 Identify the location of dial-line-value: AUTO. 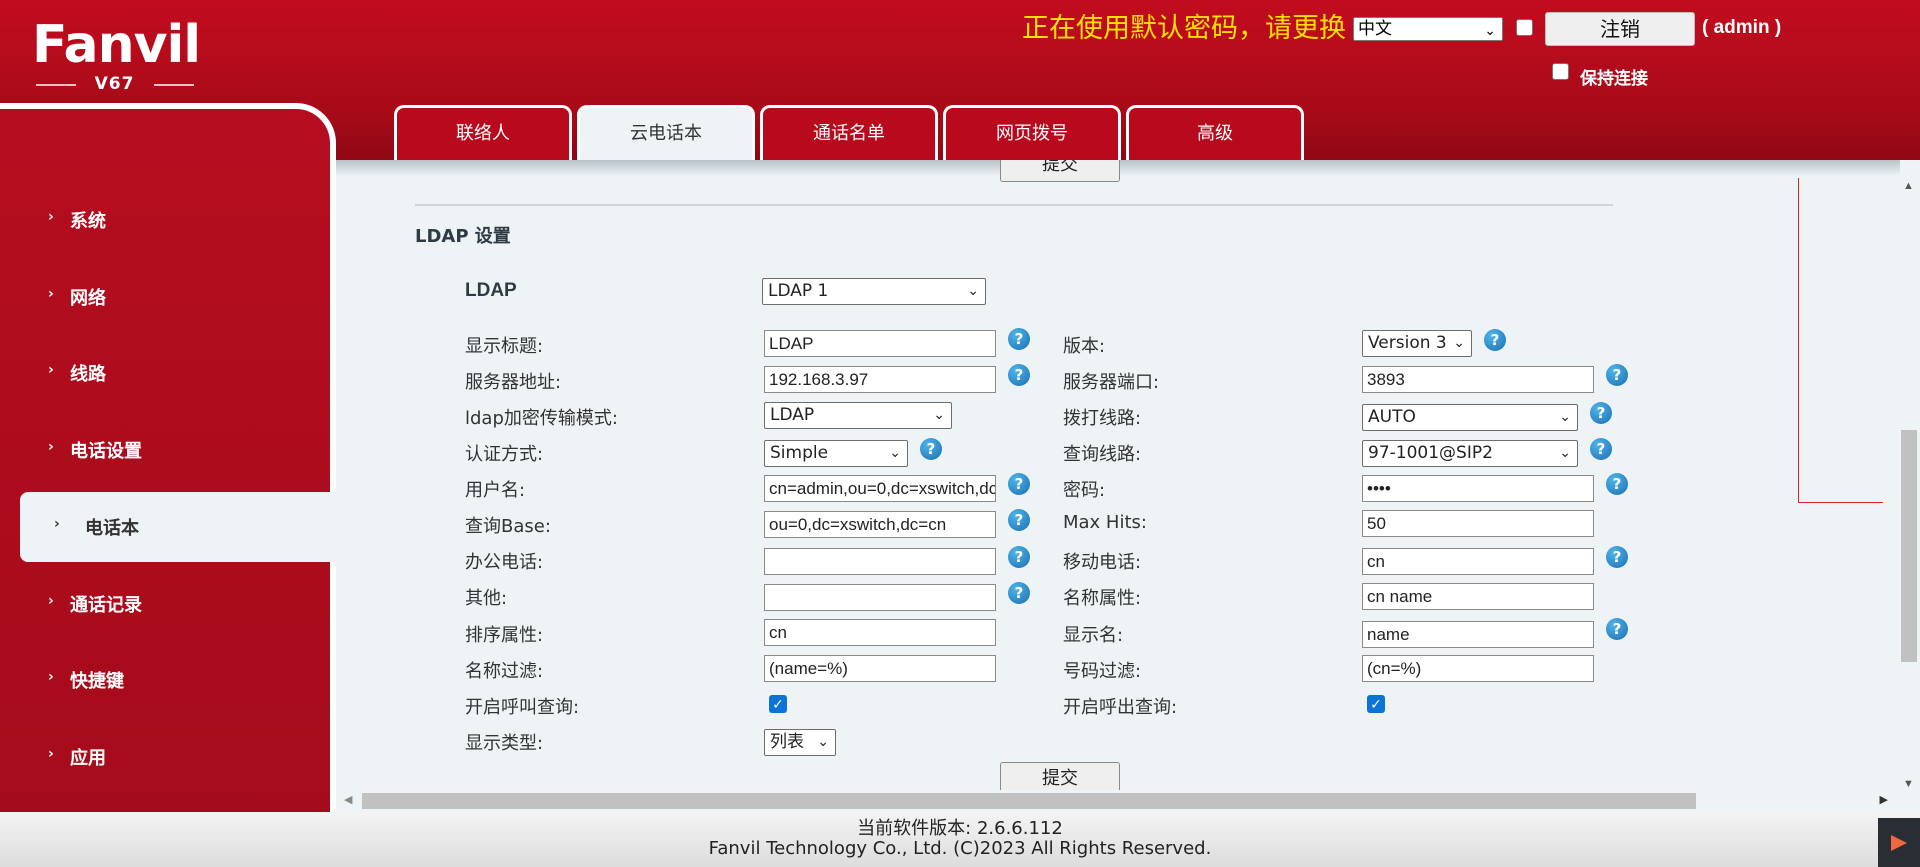
(1392, 417).